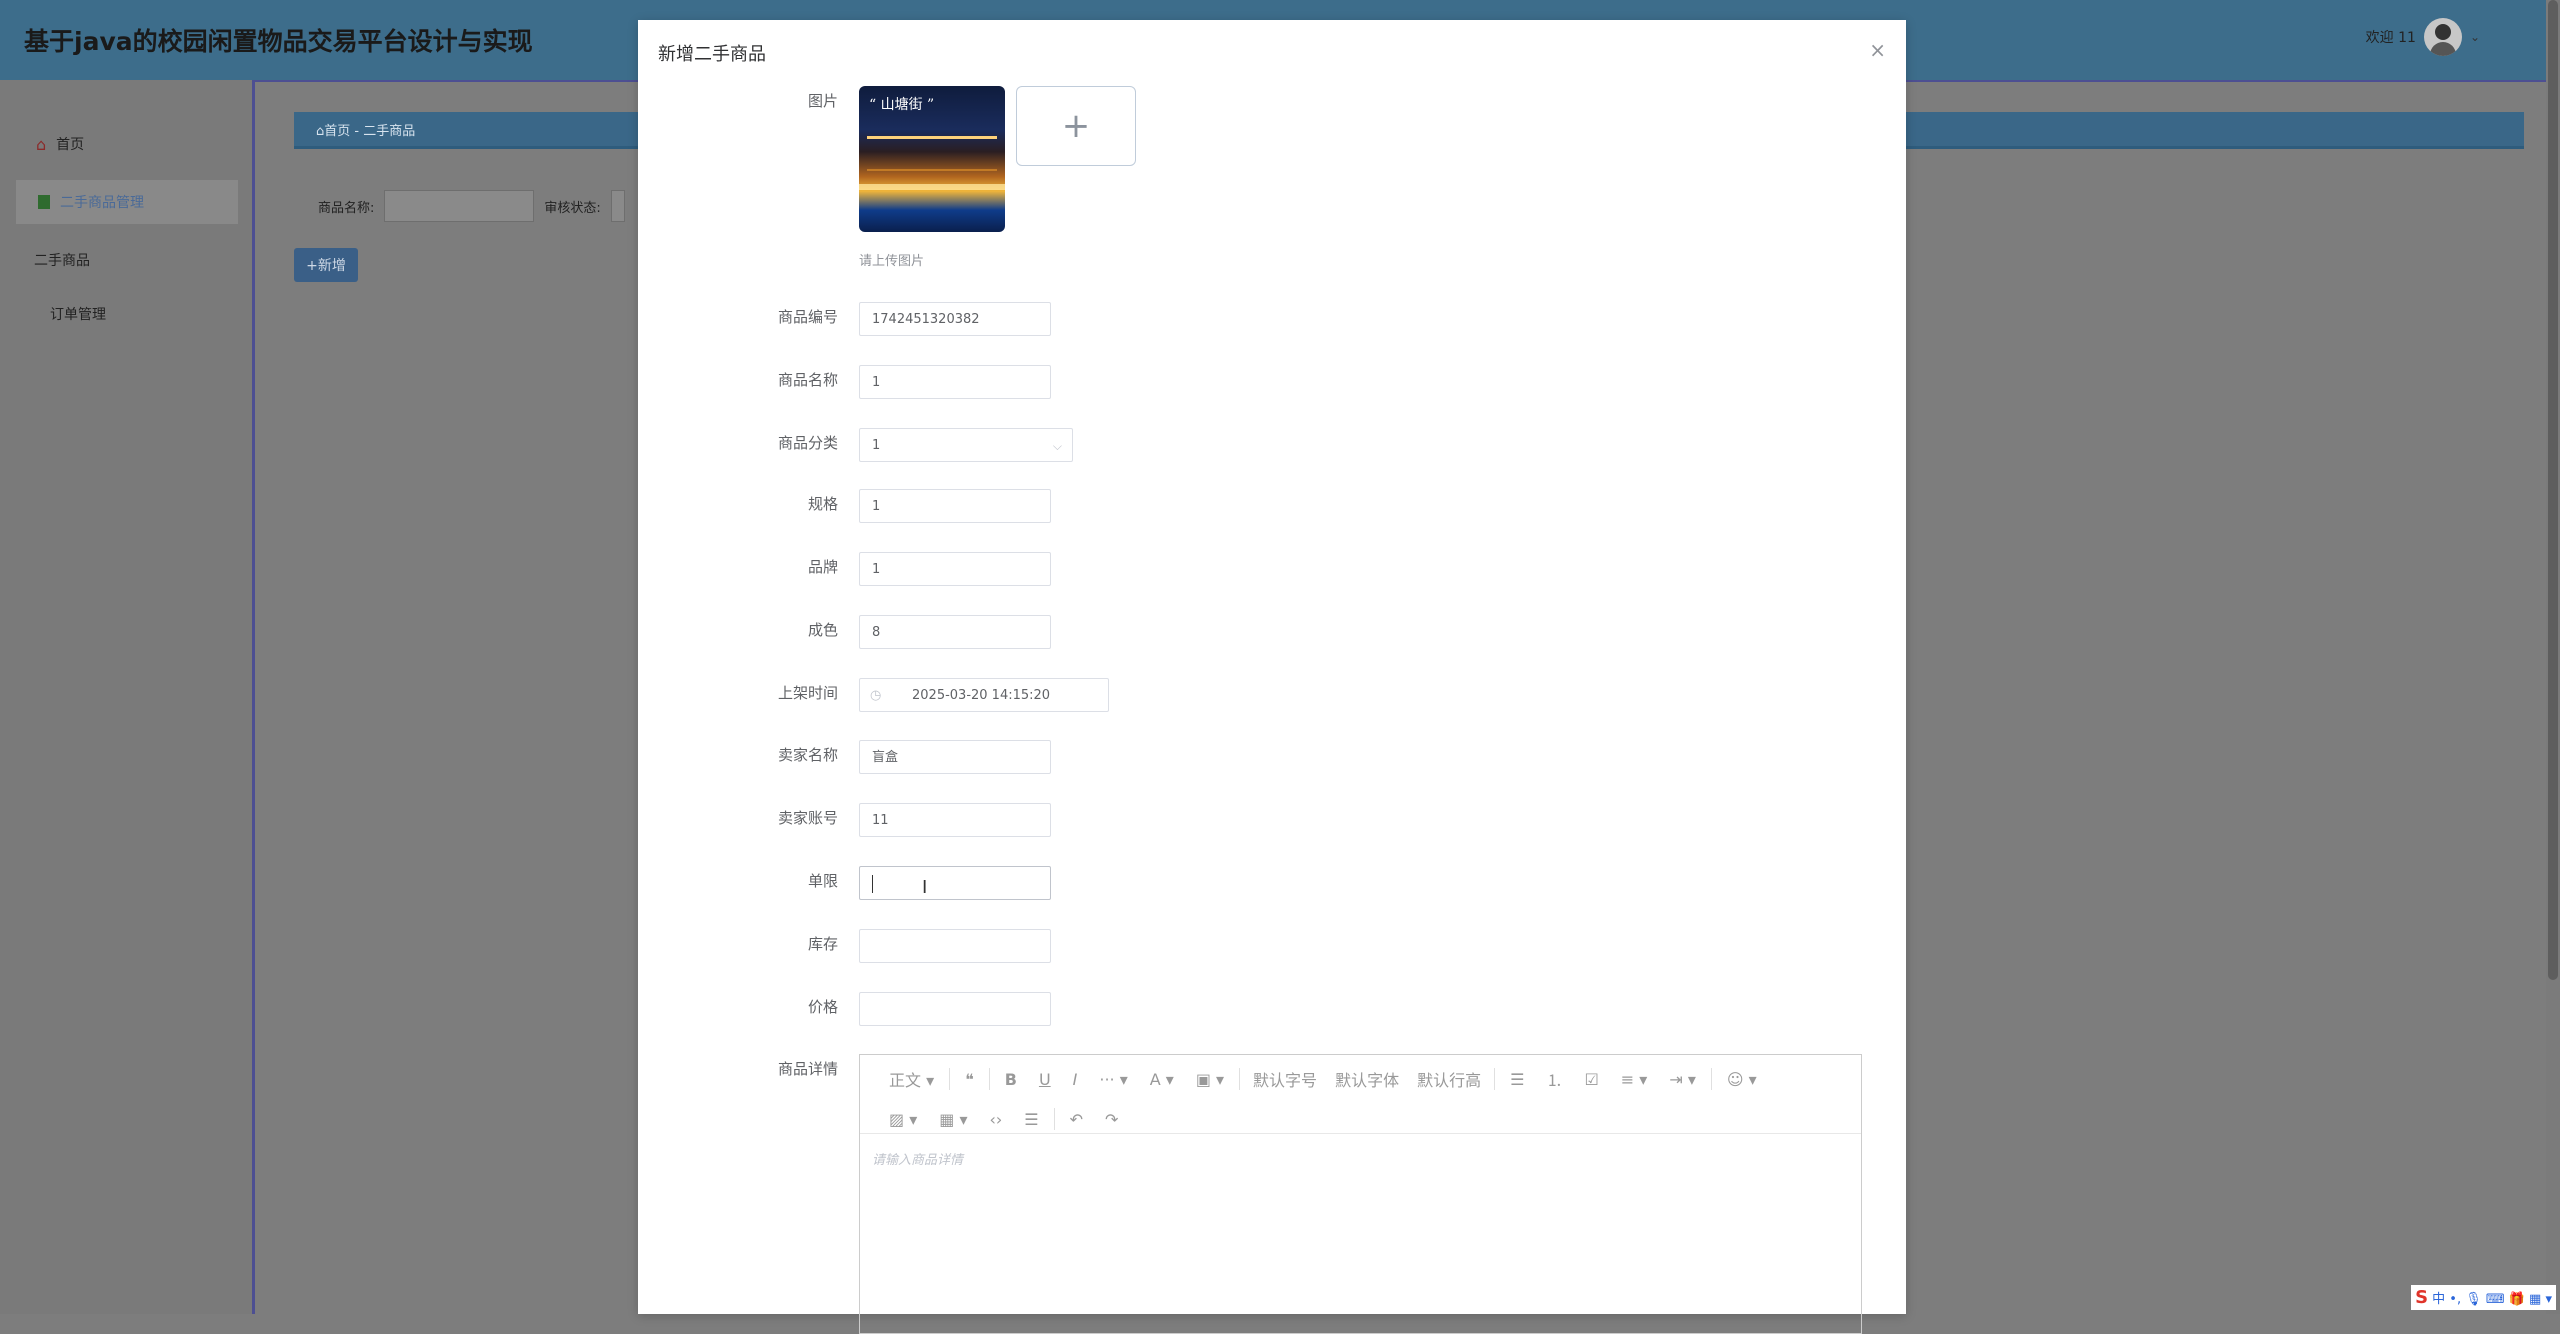 The width and height of the screenshot is (2560, 1334). Describe the element at coordinates (2475, 37) in the screenshot. I see `chevron-down-icon: ⌄` at that location.